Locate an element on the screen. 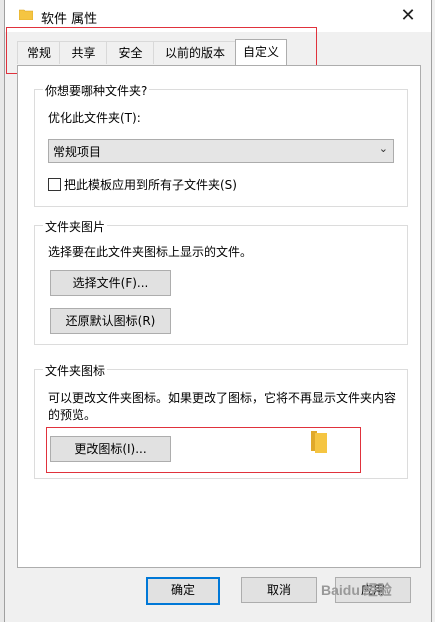  watermark-logo: Baidu 经验 is located at coordinates (356, 590).